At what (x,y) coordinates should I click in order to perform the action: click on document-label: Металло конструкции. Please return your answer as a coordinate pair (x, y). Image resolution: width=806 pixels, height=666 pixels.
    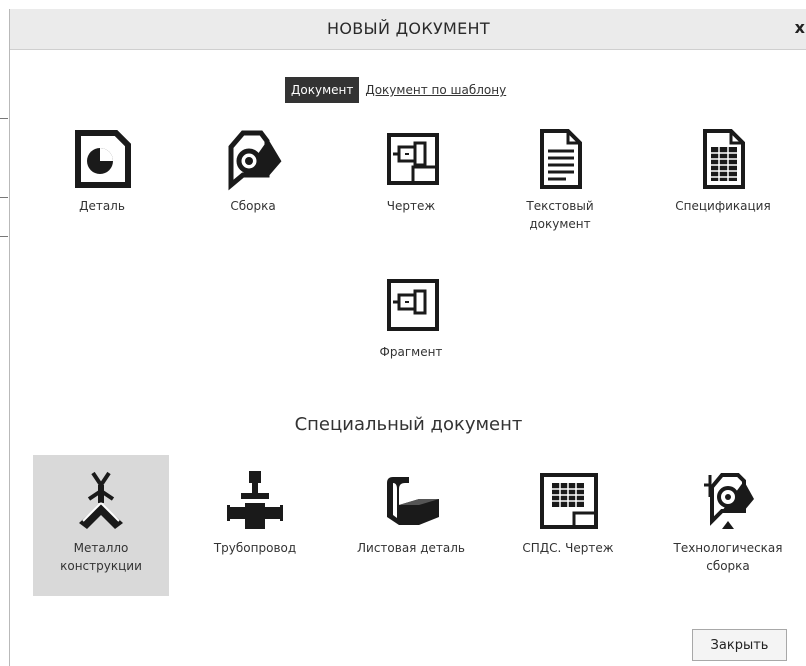
    Looking at the image, I should click on (101, 557).